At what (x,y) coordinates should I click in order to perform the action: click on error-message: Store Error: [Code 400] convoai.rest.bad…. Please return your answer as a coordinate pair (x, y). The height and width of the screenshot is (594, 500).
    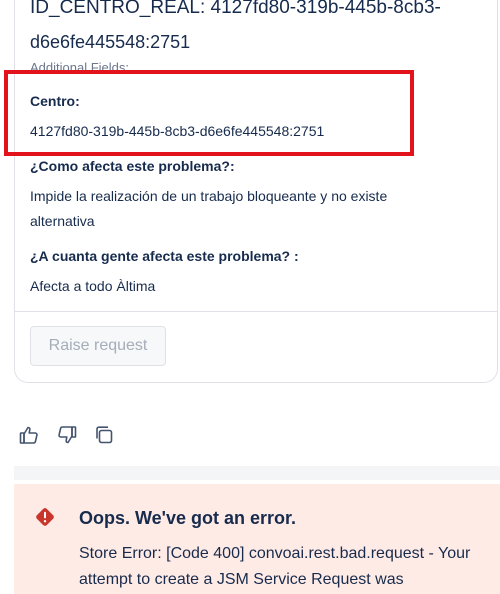
    Looking at the image, I should click on (275, 566).